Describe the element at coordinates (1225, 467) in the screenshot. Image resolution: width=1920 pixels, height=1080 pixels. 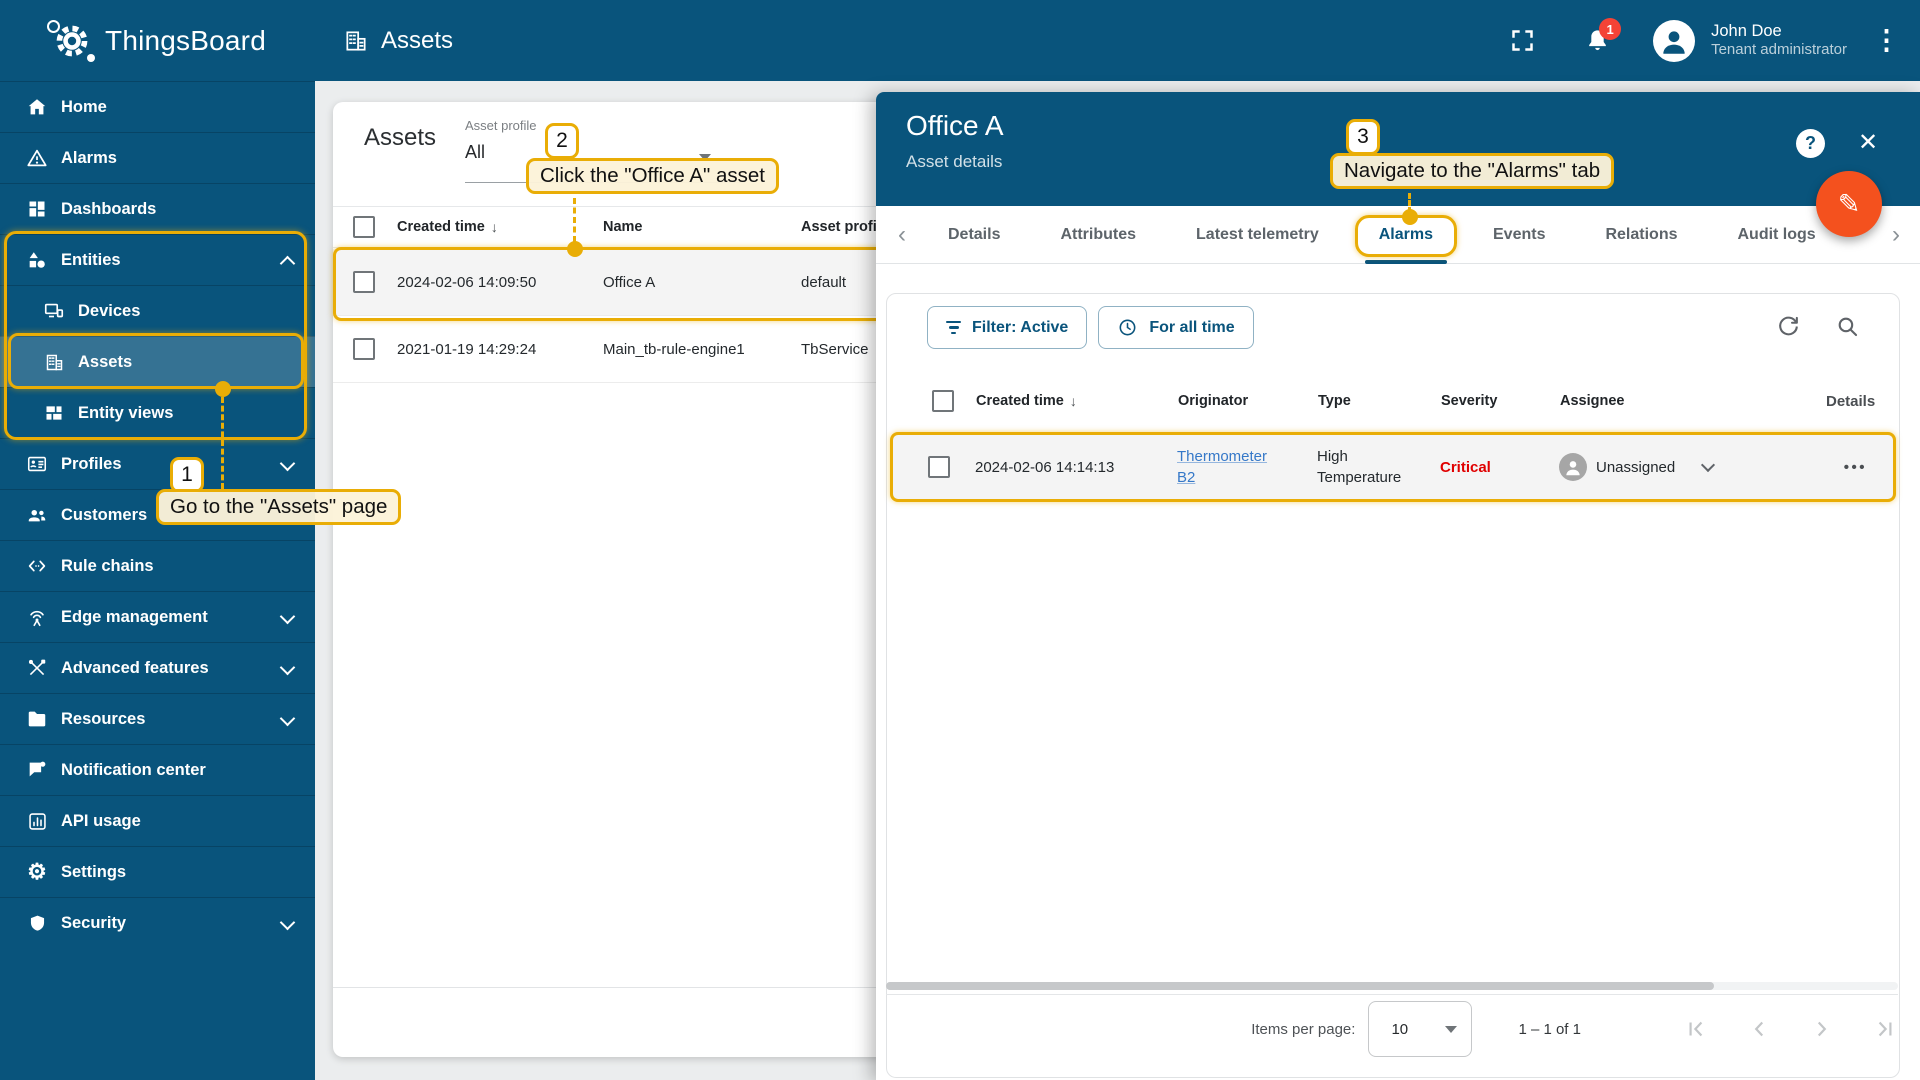
I see `originator-link: Thermometer B2` at that location.